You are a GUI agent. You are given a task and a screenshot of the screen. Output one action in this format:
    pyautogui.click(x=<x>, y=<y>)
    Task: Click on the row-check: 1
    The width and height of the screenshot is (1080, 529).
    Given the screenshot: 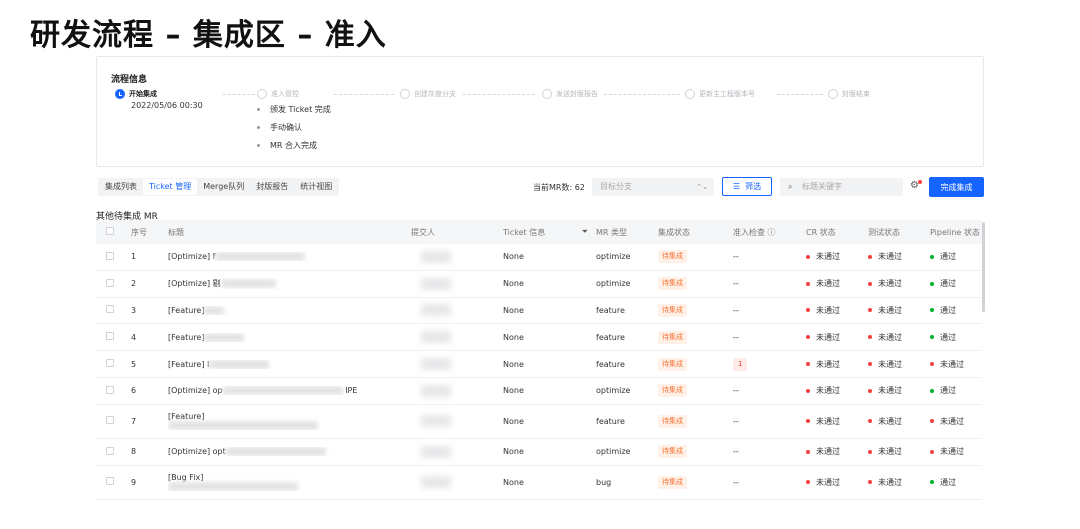 What is the action you would take?
    pyautogui.click(x=769, y=364)
    